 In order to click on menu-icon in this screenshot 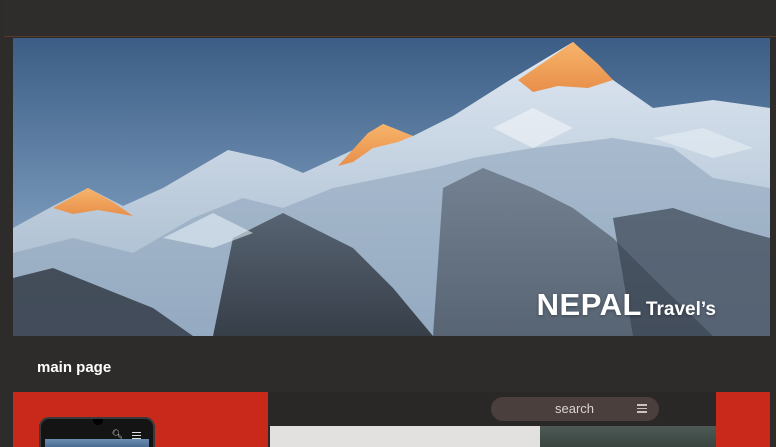, I will do `click(642, 408)`.